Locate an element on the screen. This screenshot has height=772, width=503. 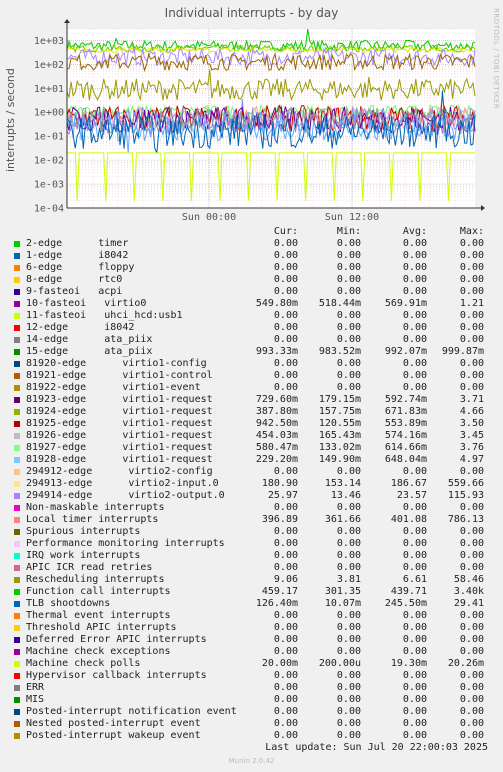
legend-max: 1.21 is located at coordinates (471, 303).